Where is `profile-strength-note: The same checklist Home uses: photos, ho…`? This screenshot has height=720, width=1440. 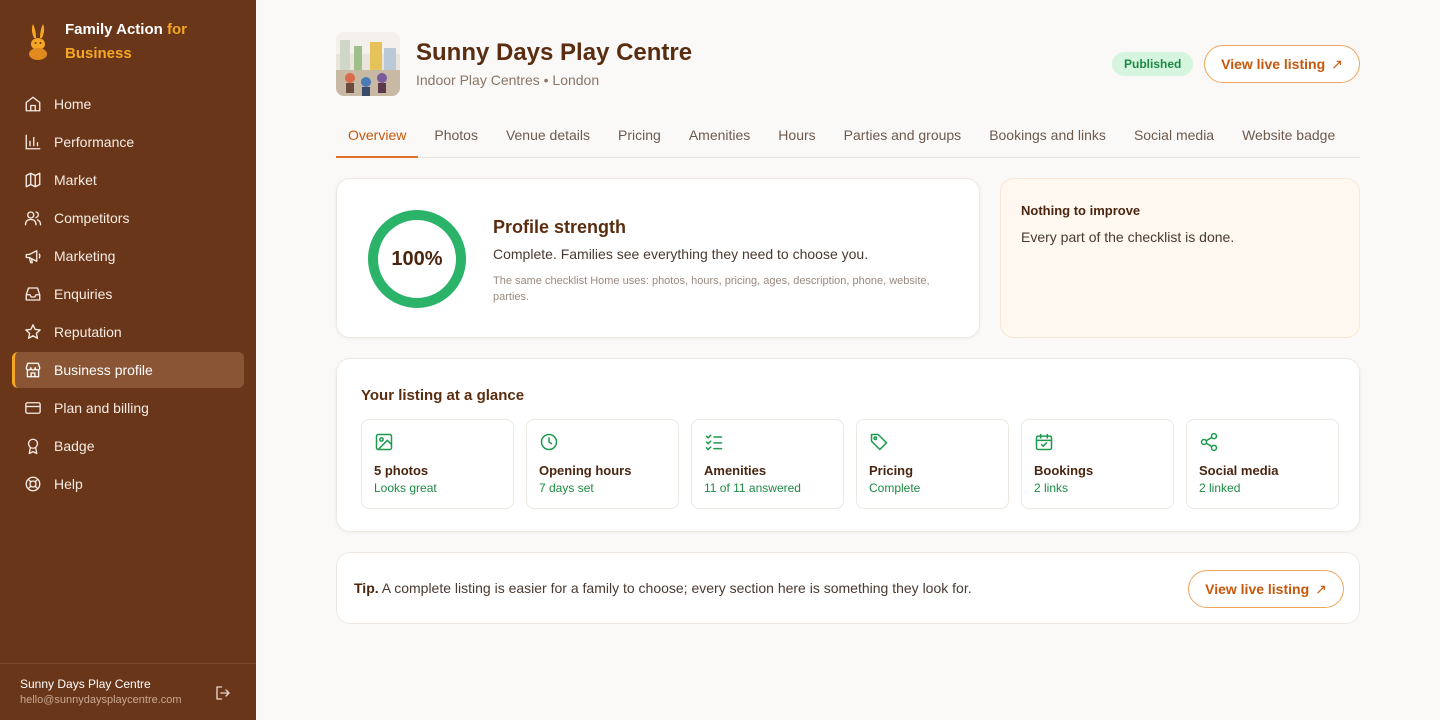 profile-strength-note: The same checklist Home uses: photos, ho… is located at coordinates (711, 289).